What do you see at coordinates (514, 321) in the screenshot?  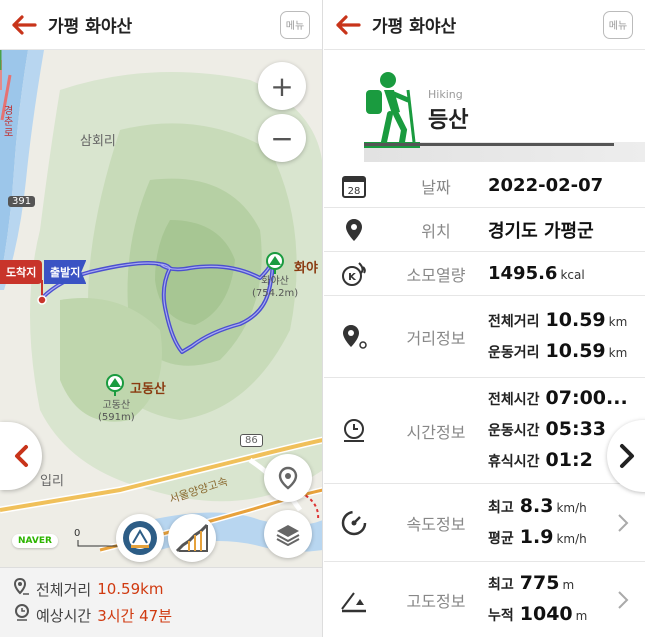 I see `total-distance-key: 전체거리` at bounding box center [514, 321].